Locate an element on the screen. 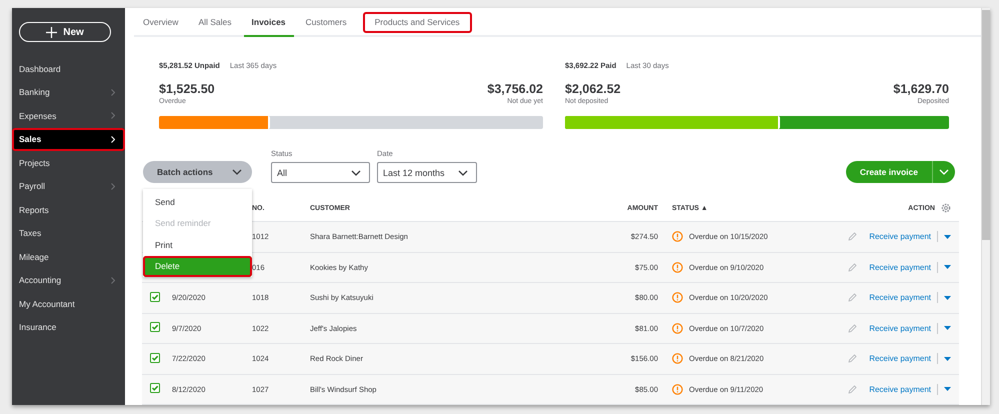 The height and width of the screenshot is (414, 999). tab: Overview is located at coordinates (164, 22).